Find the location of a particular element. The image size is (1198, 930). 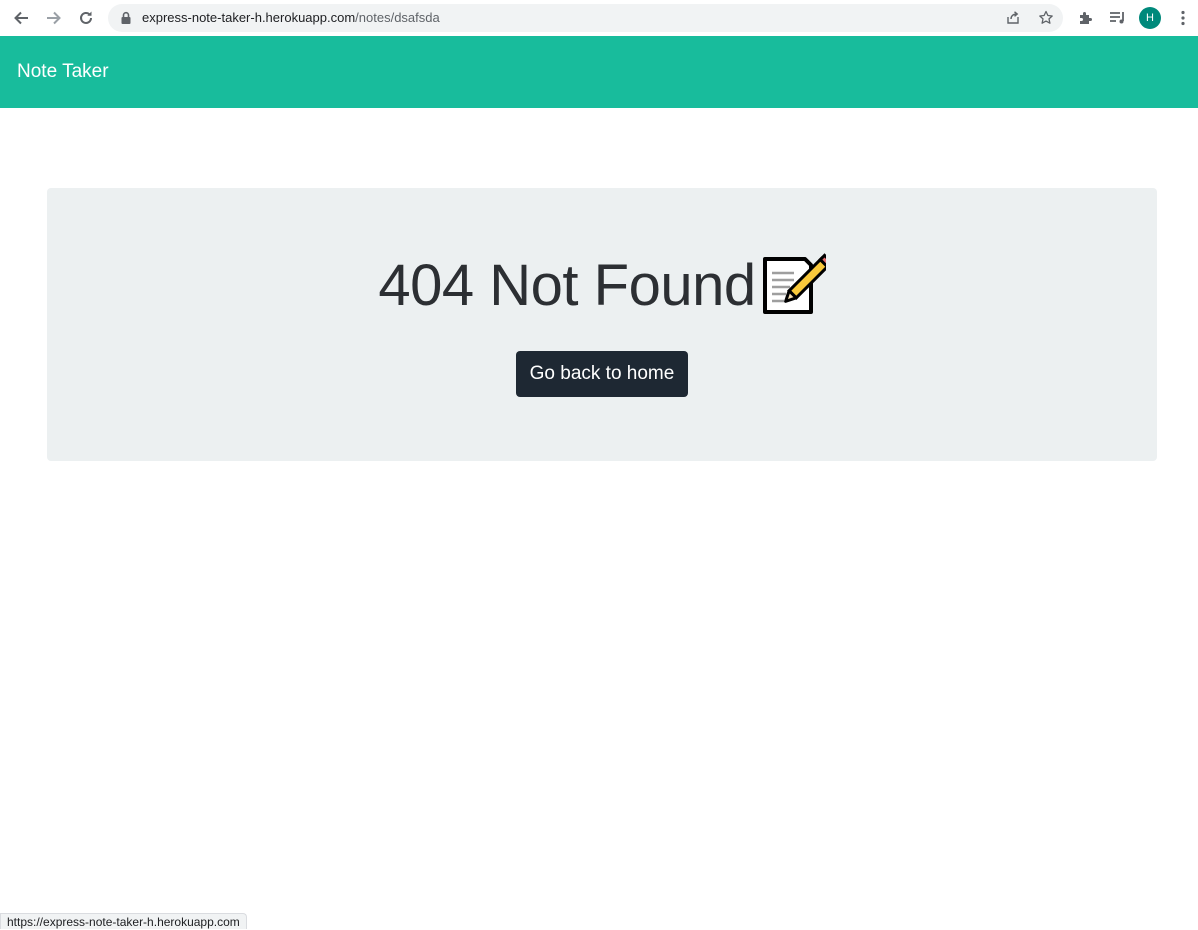

puzzle-icon is located at coordinates (1086, 18).